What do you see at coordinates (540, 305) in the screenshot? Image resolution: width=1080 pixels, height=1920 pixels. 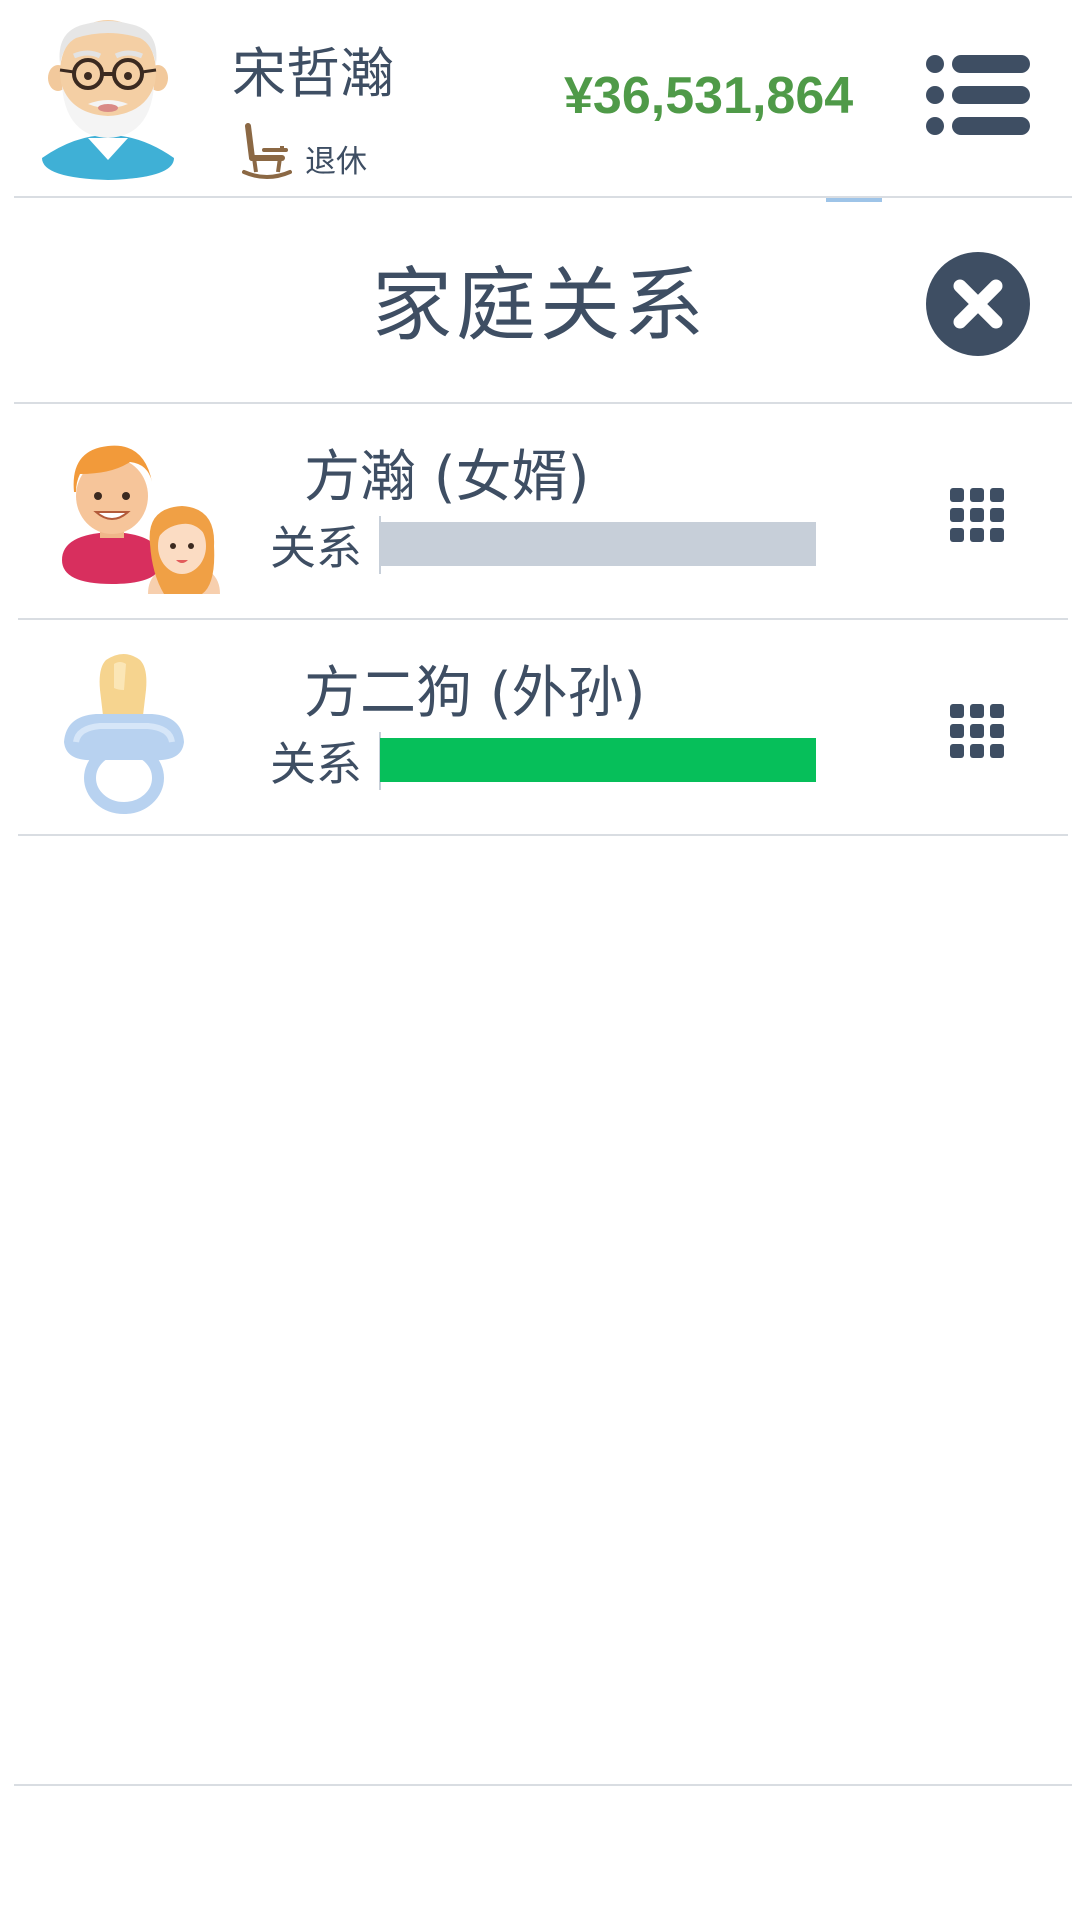 I see `page-title: 家庭关系` at bounding box center [540, 305].